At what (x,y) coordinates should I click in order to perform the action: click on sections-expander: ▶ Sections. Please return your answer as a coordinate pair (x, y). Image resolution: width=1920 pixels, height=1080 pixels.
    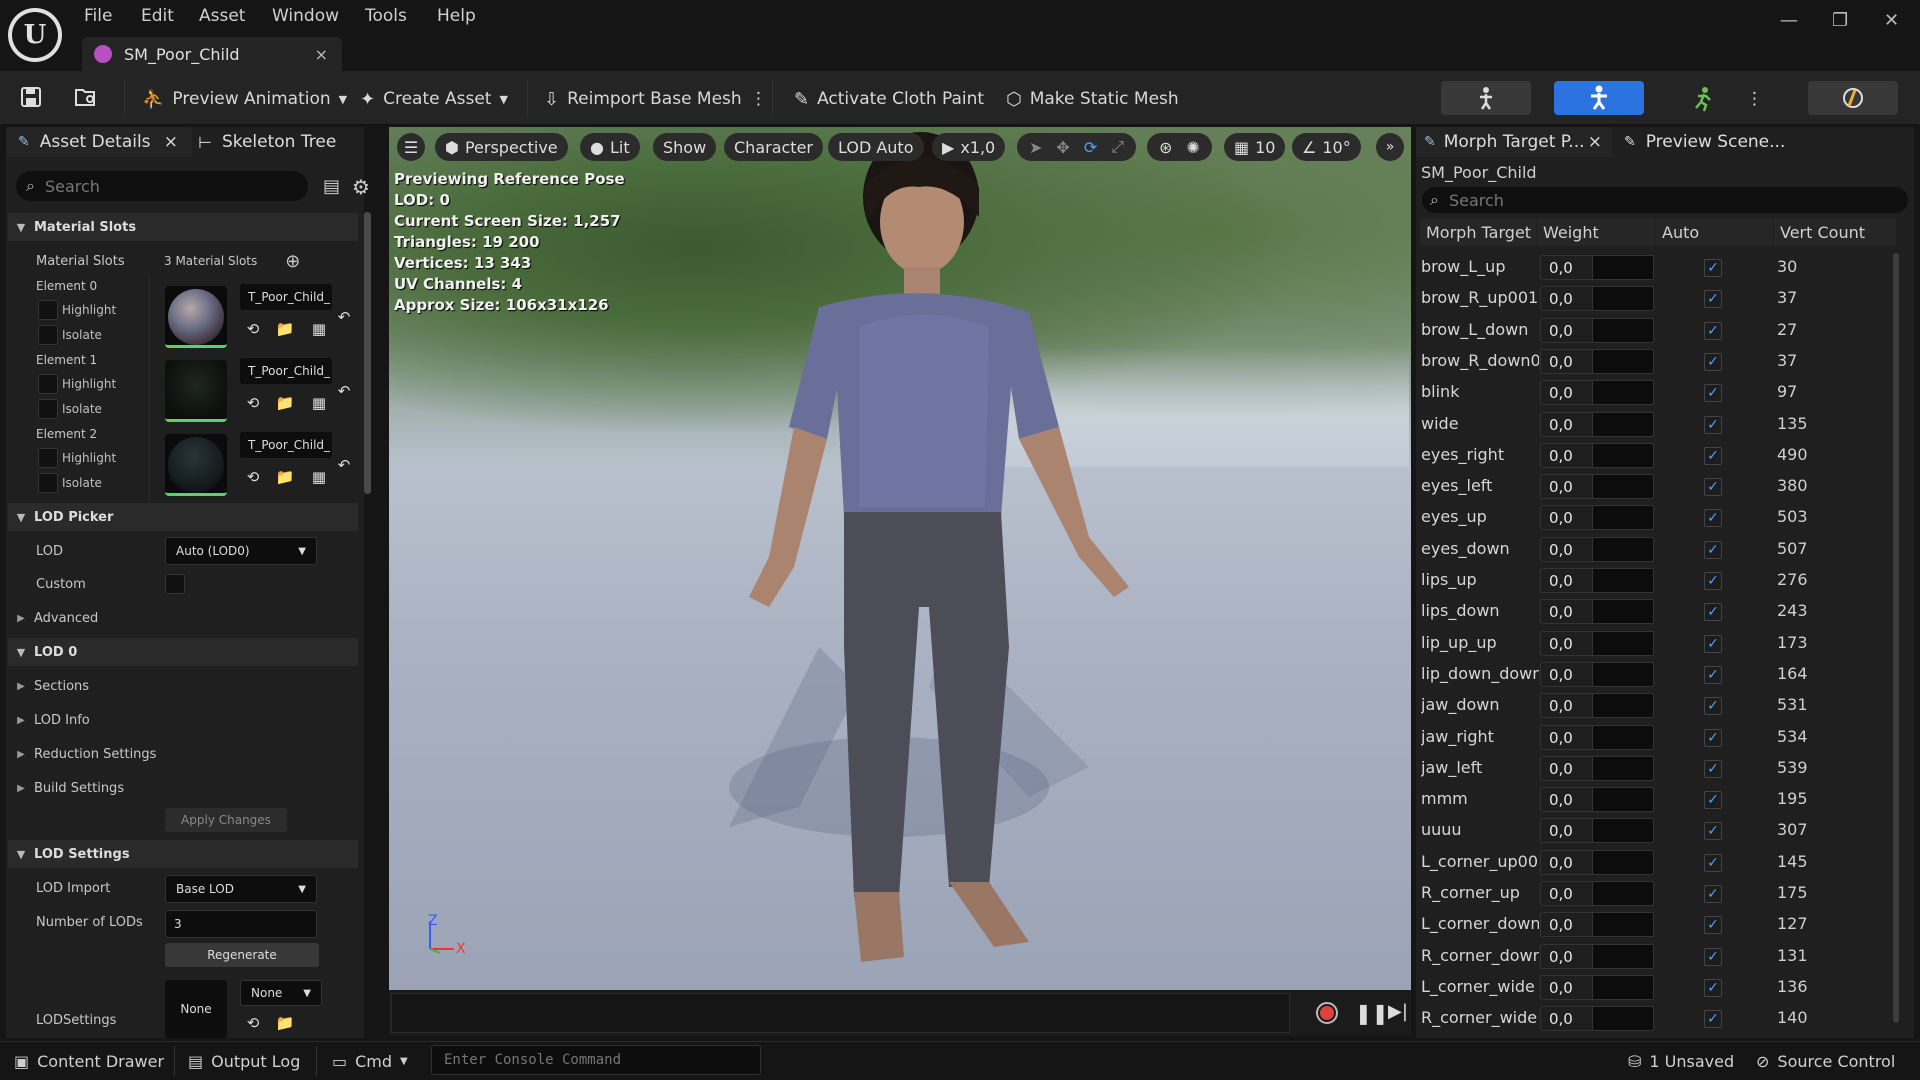
    Looking at the image, I should click on (183, 686).